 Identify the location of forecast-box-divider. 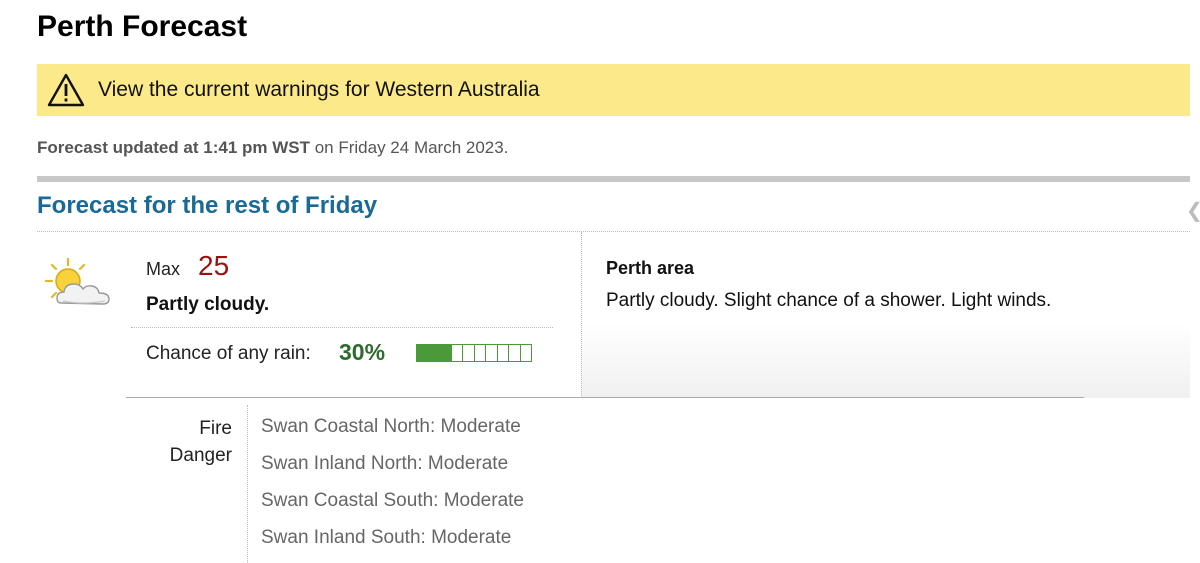
(581, 315).